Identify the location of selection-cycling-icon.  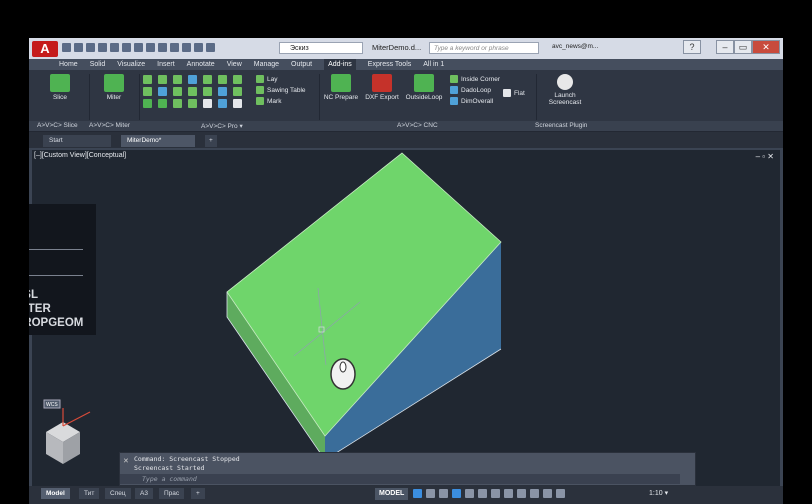
(521, 493).